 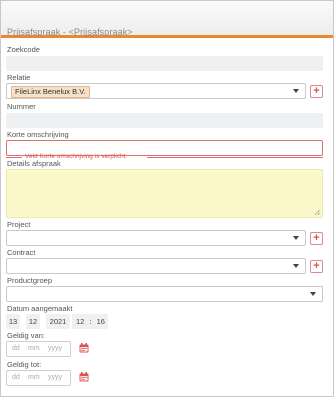 I want to click on add-contract-button: +, so click(x=316, y=266).